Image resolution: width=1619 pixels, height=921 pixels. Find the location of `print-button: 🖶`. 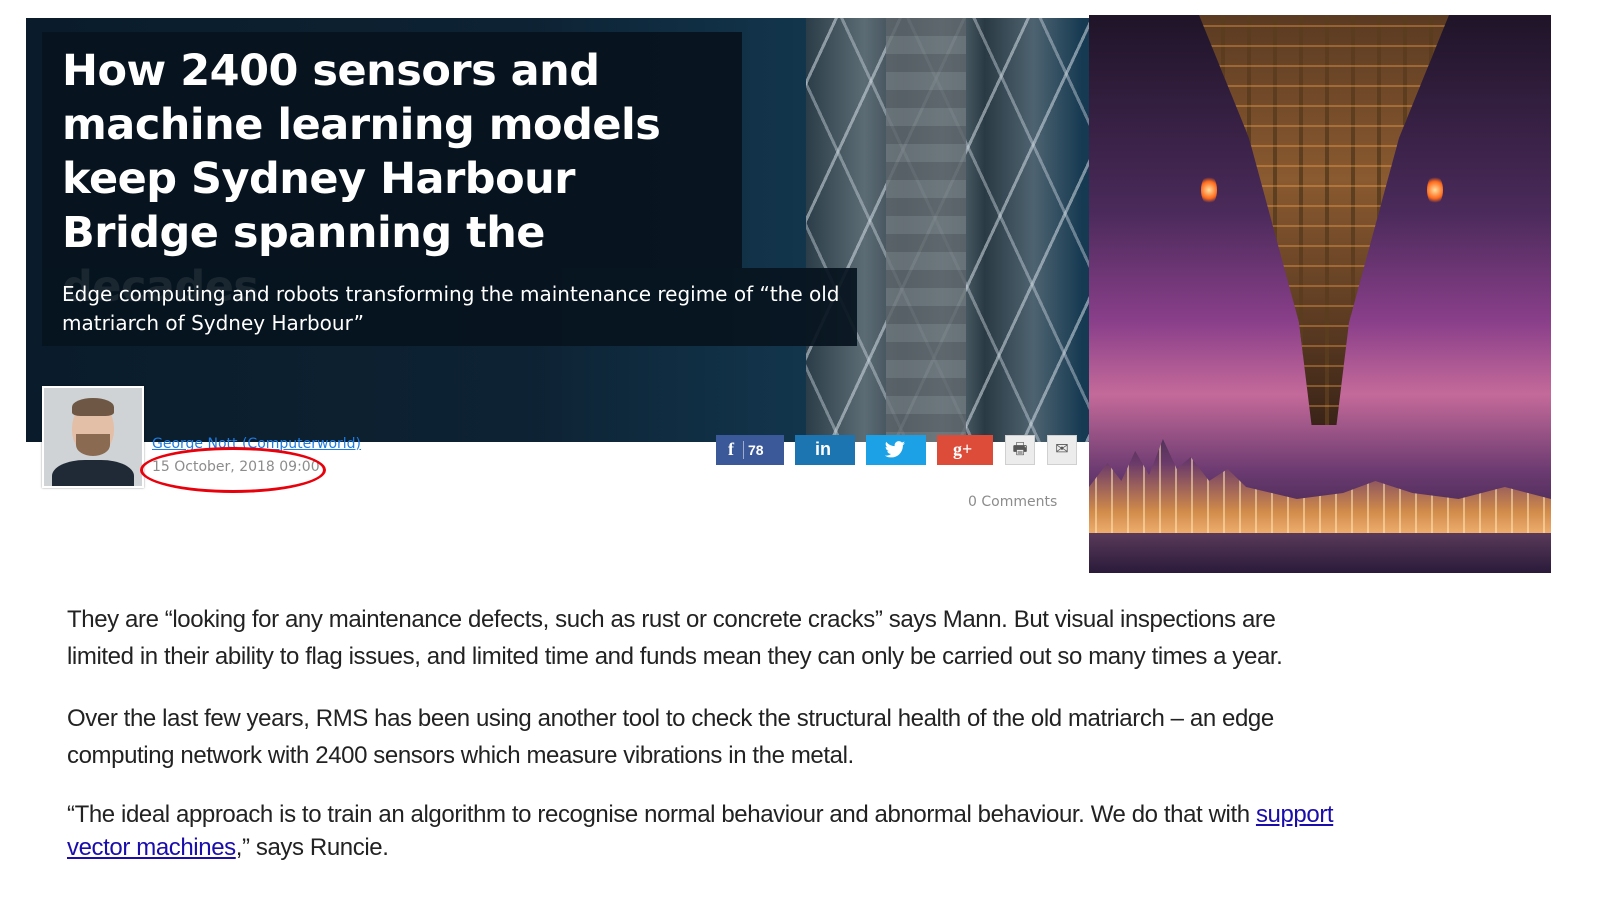

print-button: 🖶 is located at coordinates (1020, 450).